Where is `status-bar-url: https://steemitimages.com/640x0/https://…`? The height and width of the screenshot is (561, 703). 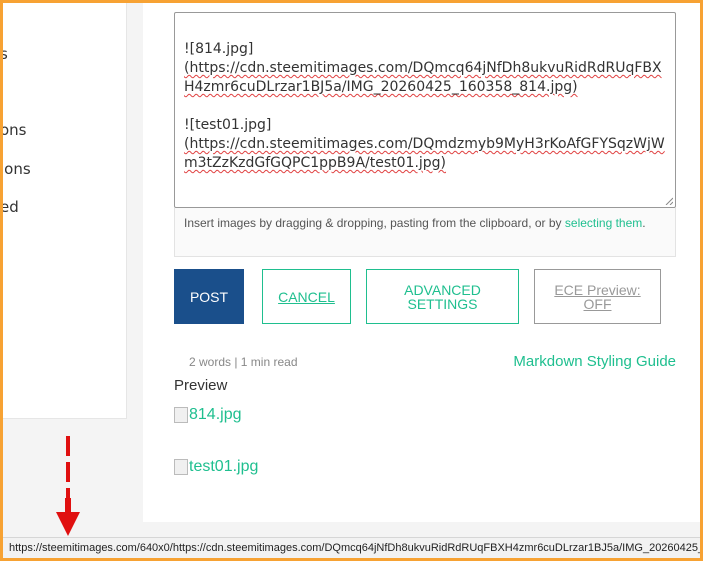 status-bar-url: https://steemitimages.com/640x0/https://… is located at coordinates (351, 547).